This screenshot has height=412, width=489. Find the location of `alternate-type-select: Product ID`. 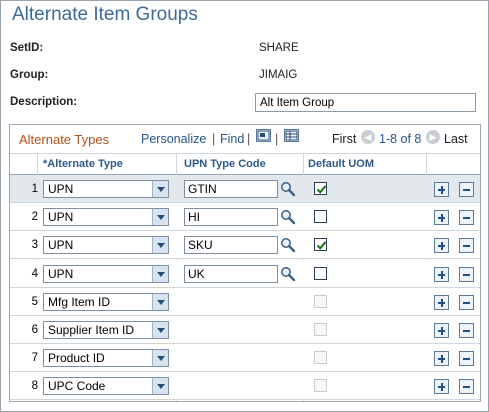

alternate-type-select: Product ID is located at coordinates (106, 358).